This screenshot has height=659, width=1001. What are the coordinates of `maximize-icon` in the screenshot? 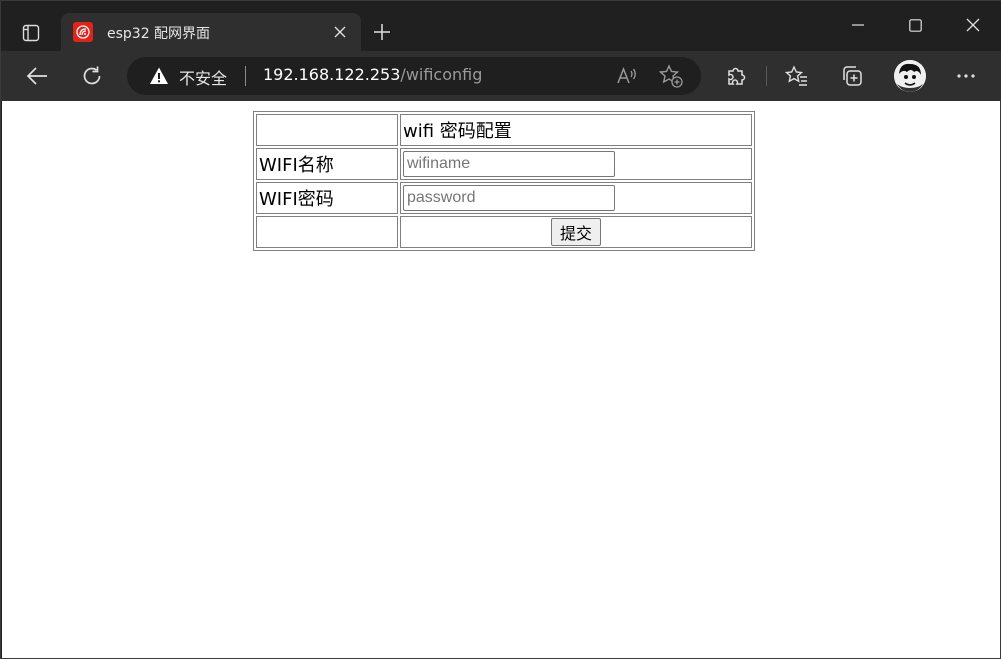 It's located at (915, 25).